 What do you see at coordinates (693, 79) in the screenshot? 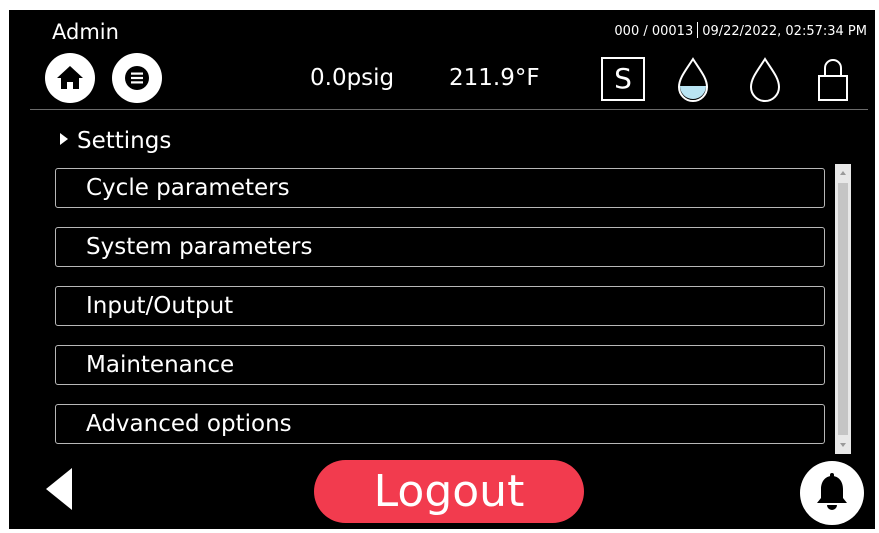
I see `water-drop-filled-icon` at bounding box center [693, 79].